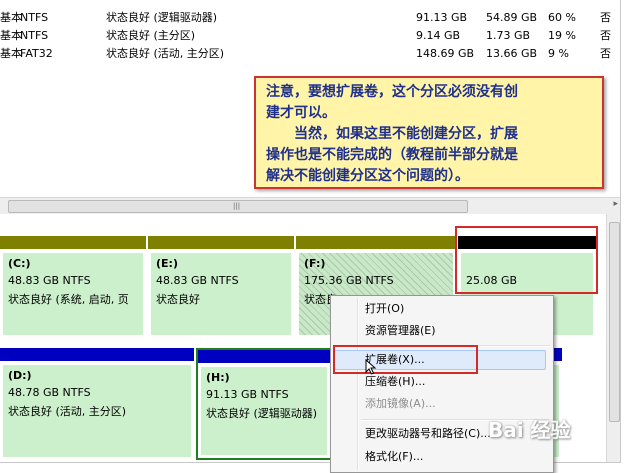 The width and height of the screenshot is (636, 473). I want to click on menu-item-open: 打开(O), so click(384, 309).